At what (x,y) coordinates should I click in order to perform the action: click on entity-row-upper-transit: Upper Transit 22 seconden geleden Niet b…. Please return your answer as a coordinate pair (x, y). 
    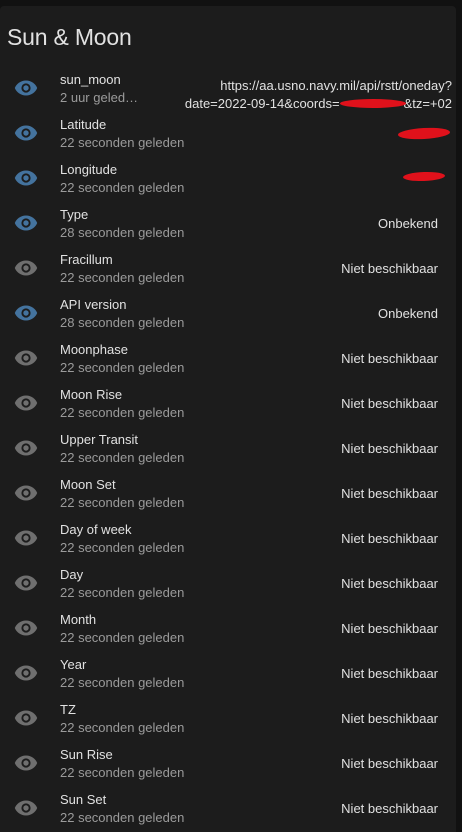
    Looking at the image, I should click on (228, 448).